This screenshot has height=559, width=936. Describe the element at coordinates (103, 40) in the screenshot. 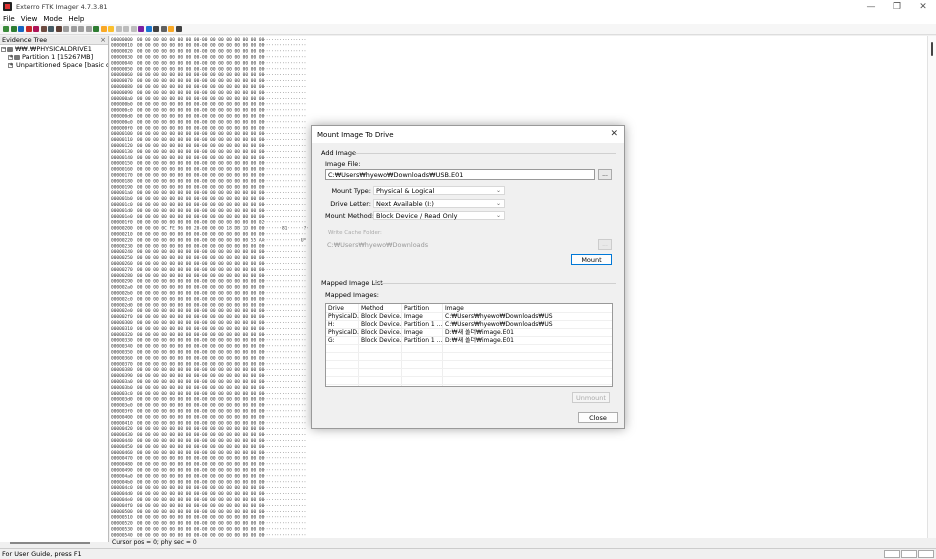

I see `close-pane-icon: ×` at that location.